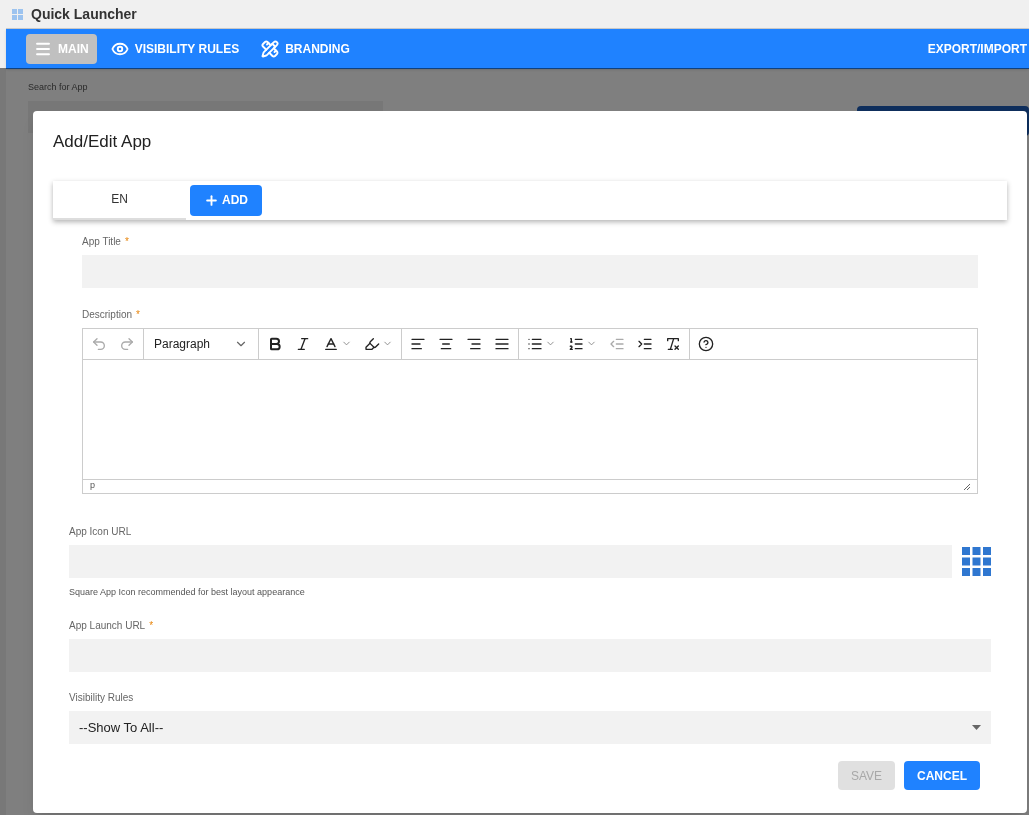 The width and height of the screenshot is (1029, 815). I want to click on italic-icon, so click(303, 343).